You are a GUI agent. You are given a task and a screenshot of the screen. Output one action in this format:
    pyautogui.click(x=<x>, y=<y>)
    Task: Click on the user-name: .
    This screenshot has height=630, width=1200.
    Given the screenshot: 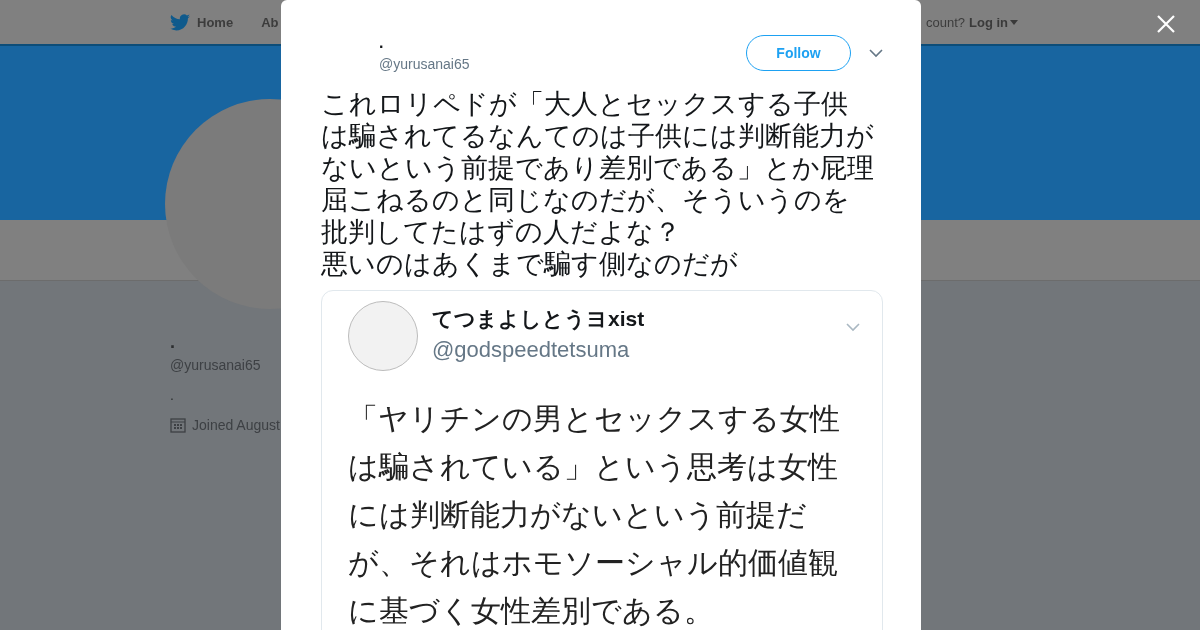 What is the action you would take?
    pyautogui.click(x=382, y=43)
    